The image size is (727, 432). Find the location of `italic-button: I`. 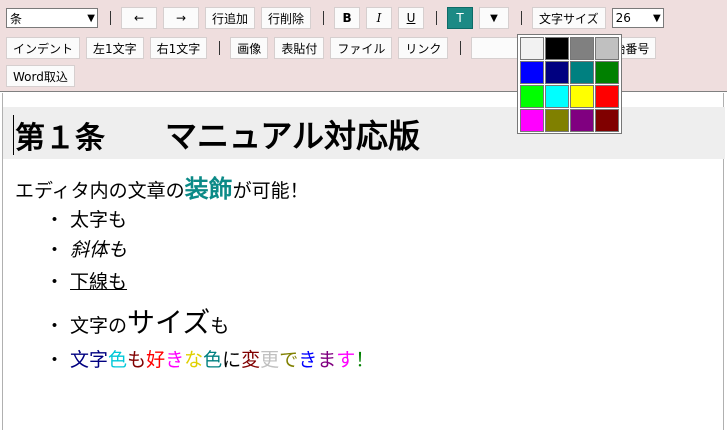

italic-button: I is located at coordinates (379, 18).